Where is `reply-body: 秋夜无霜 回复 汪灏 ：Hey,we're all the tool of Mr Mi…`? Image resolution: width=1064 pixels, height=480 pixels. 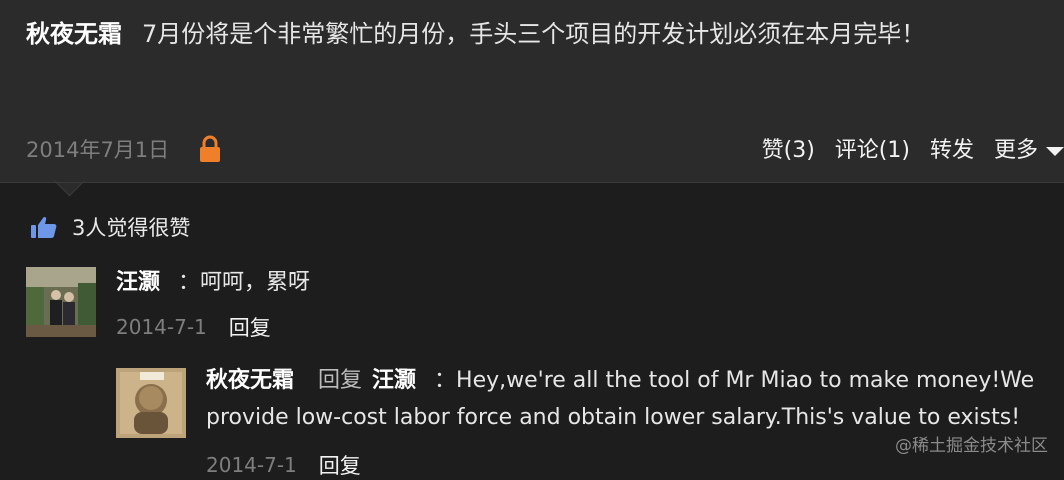 reply-body: 秋夜无霜 回复 汪灏 ：Hey,we're all the tool of Mr Mi… is located at coordinates (634, 399).